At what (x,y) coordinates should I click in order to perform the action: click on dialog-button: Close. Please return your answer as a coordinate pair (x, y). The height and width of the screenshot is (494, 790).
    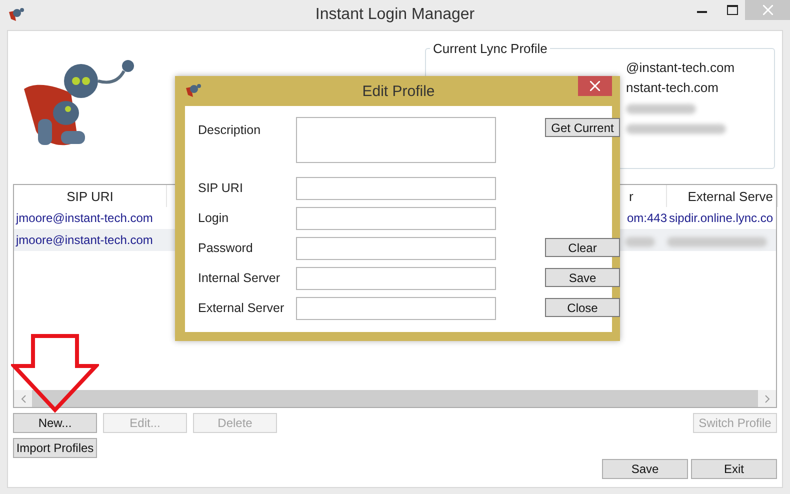
    Looking at the image, I should click on (582, 307).